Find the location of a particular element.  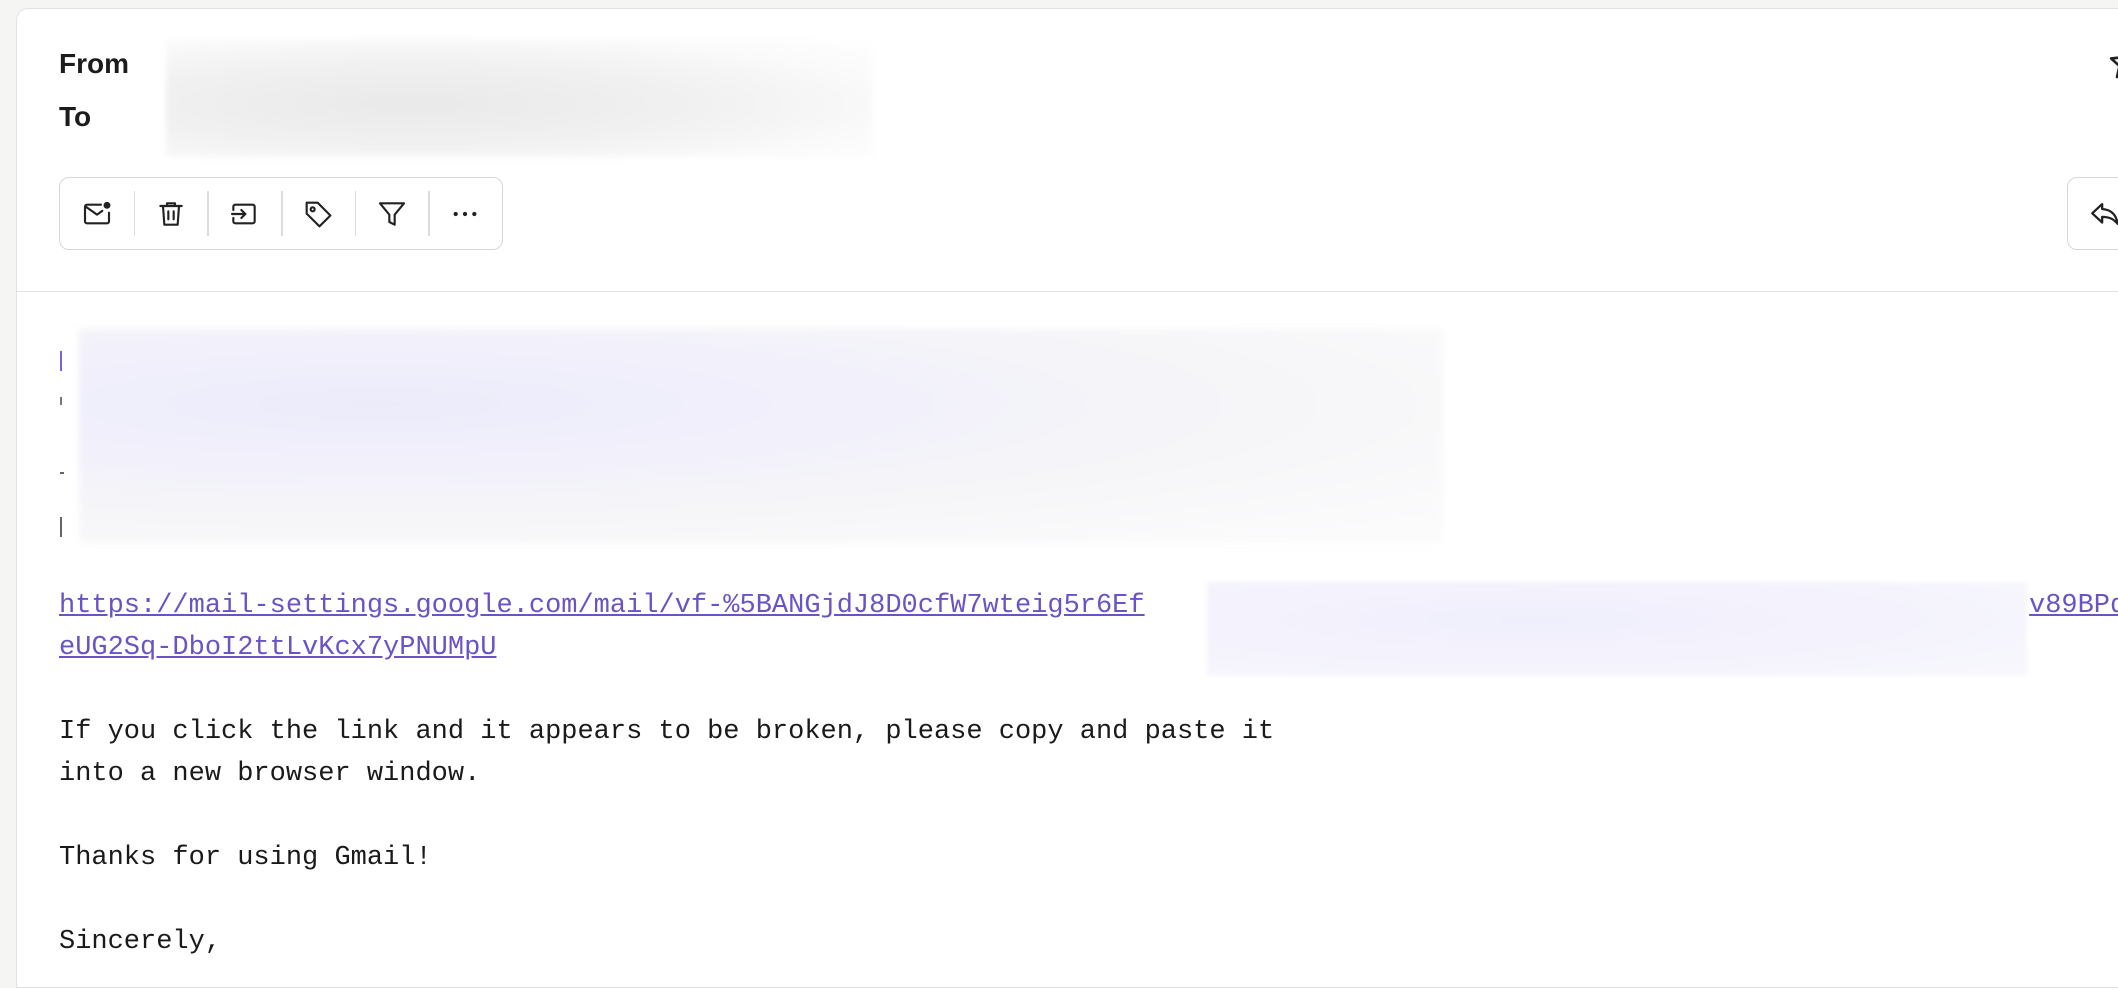

redacted-message-intro is located at coordinates (761, 436).